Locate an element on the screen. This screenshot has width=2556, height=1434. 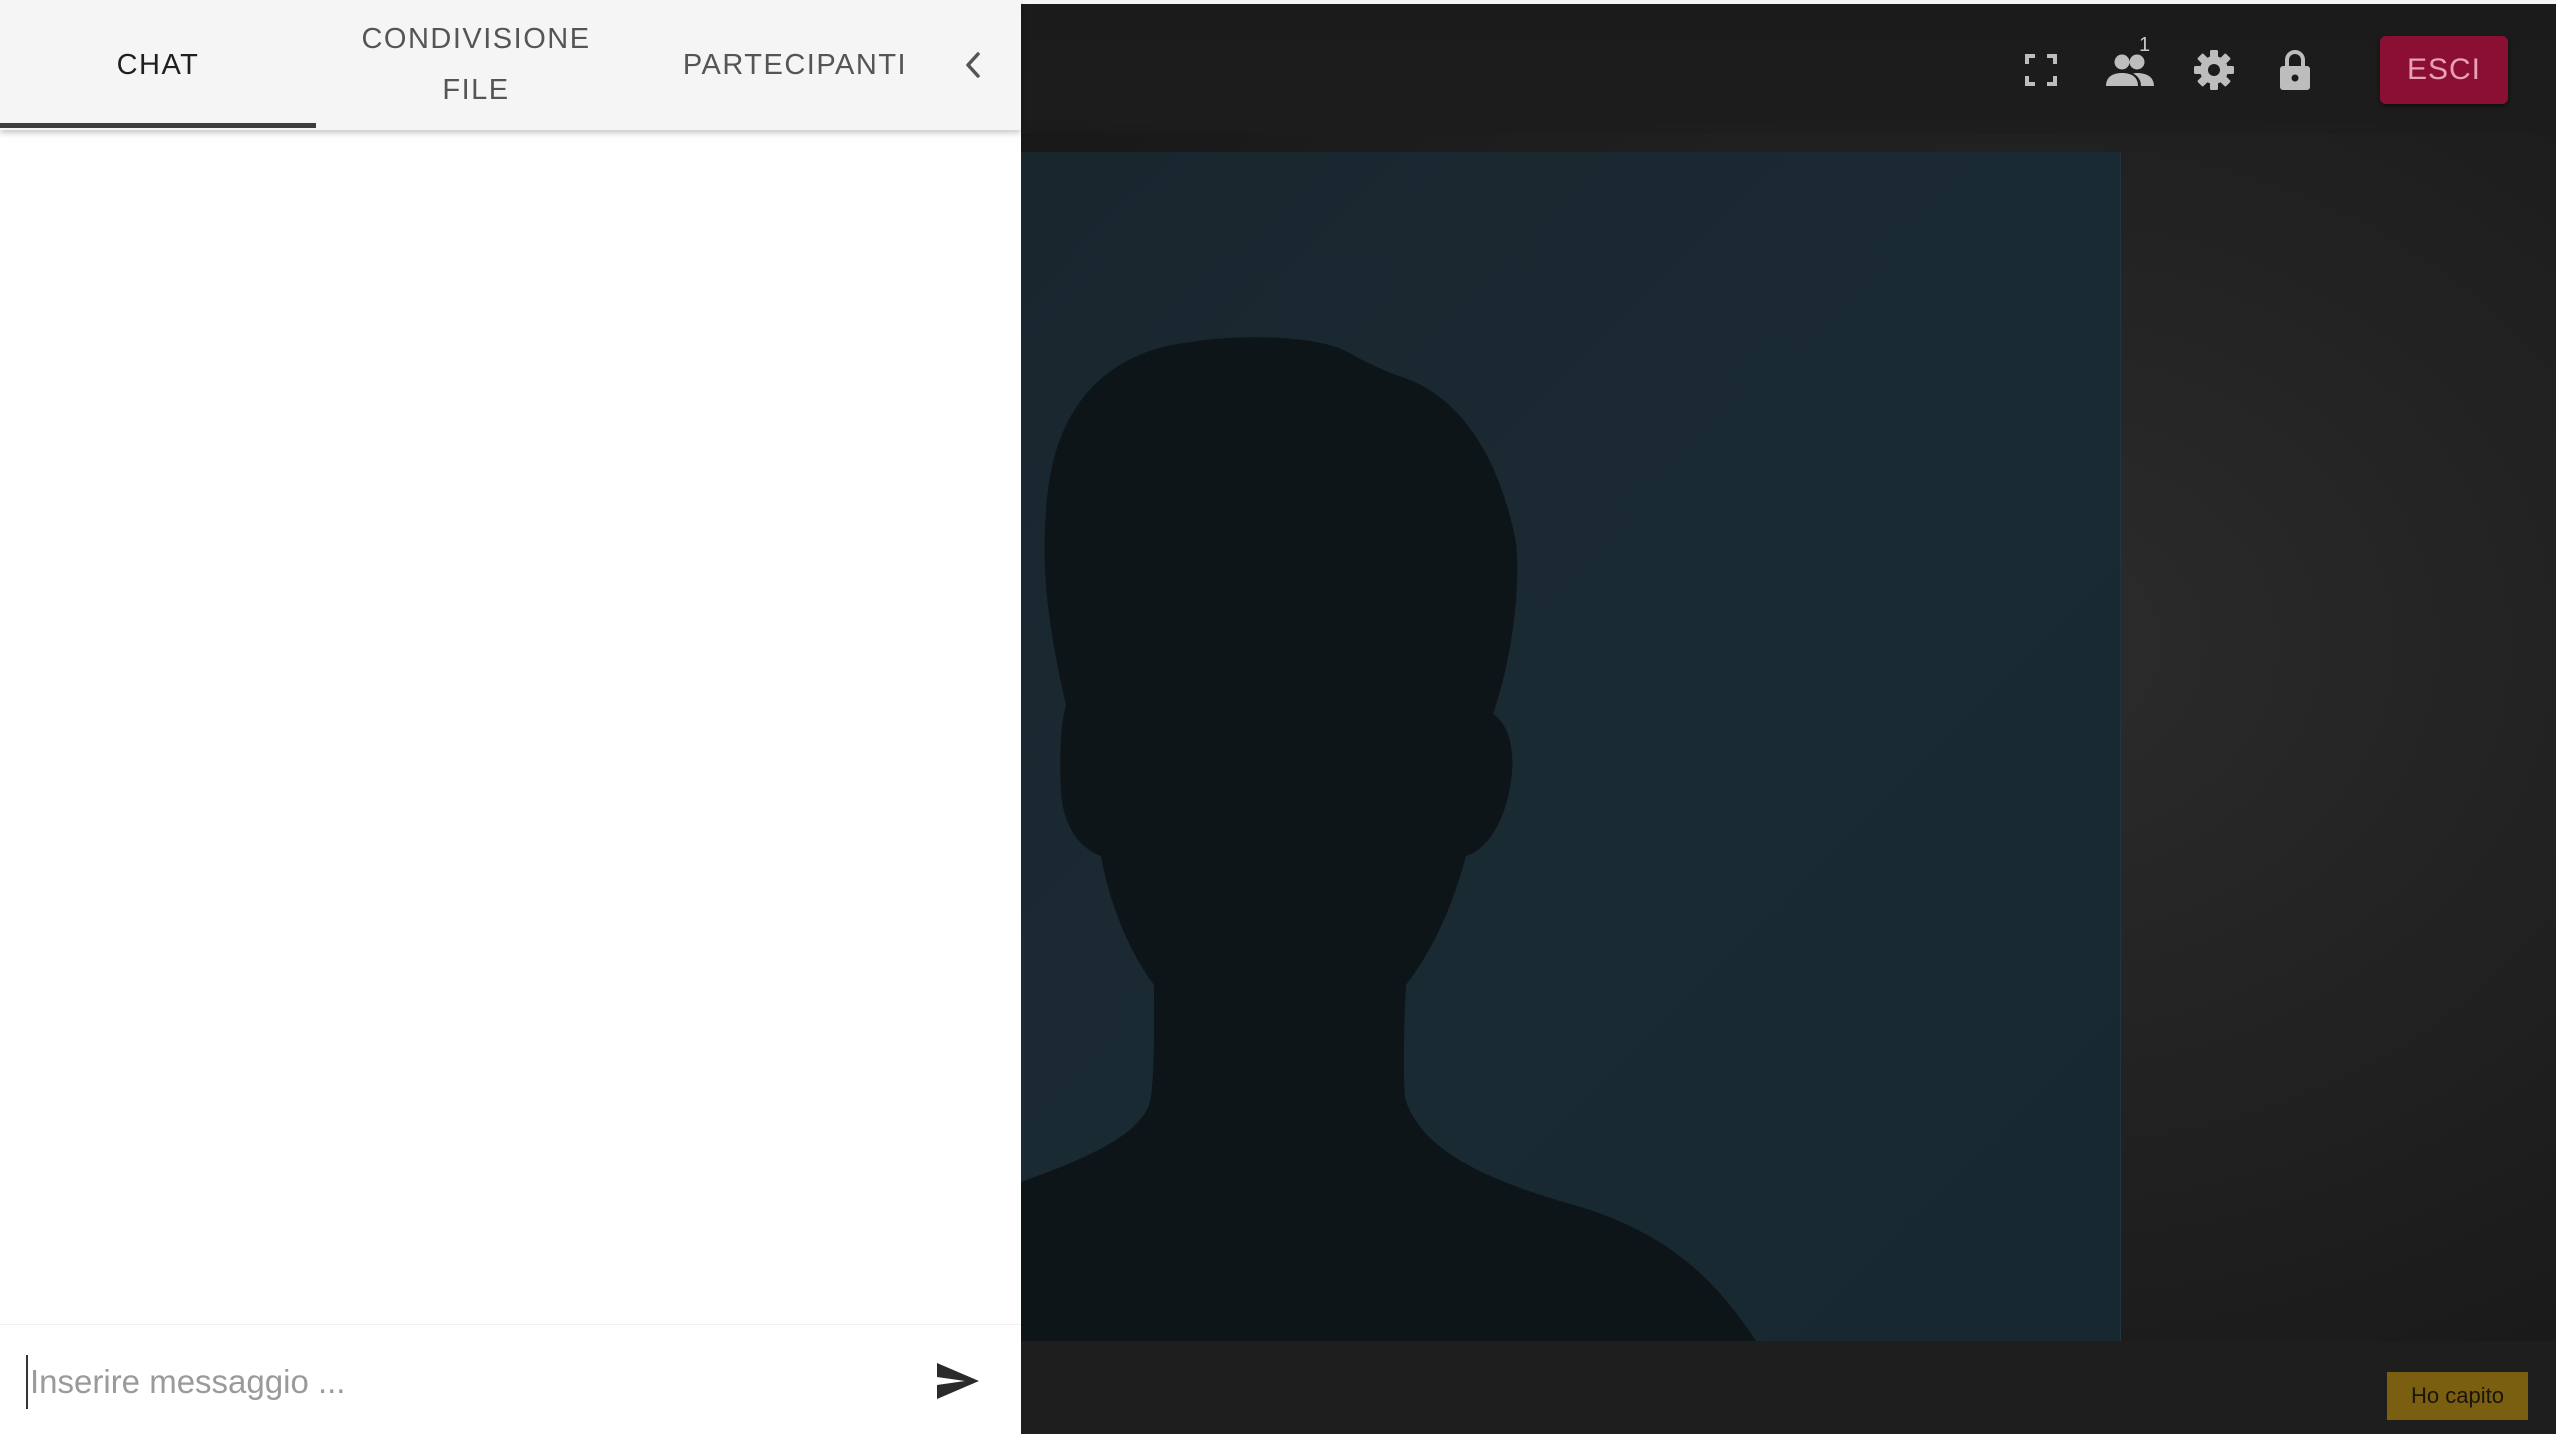
collapse-panel-button is located at coordinates (972, 65).